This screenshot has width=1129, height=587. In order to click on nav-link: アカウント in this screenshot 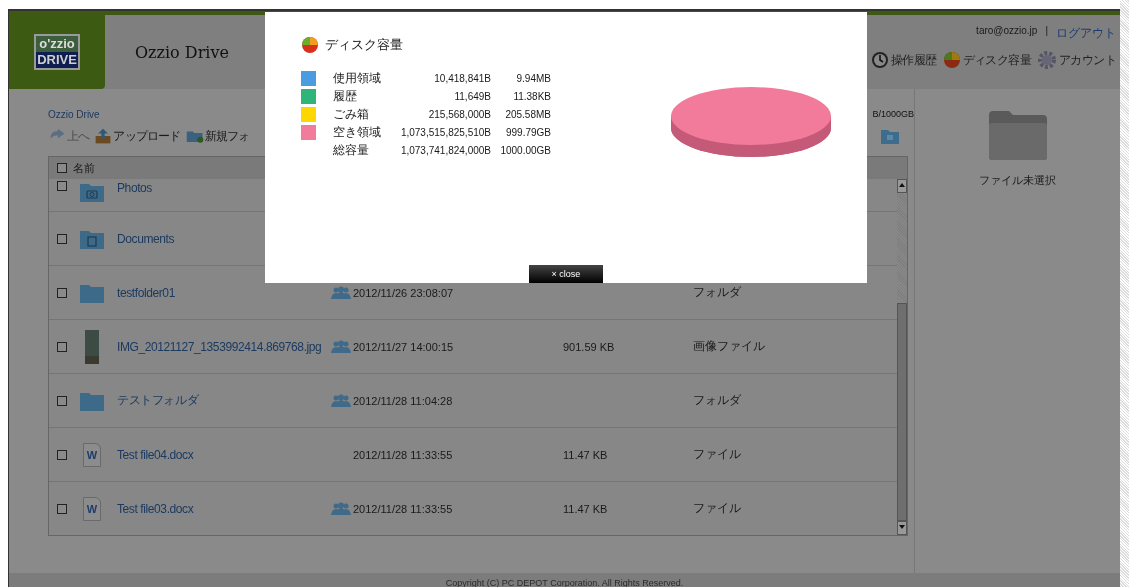, I will do `click(1076, 60)`.